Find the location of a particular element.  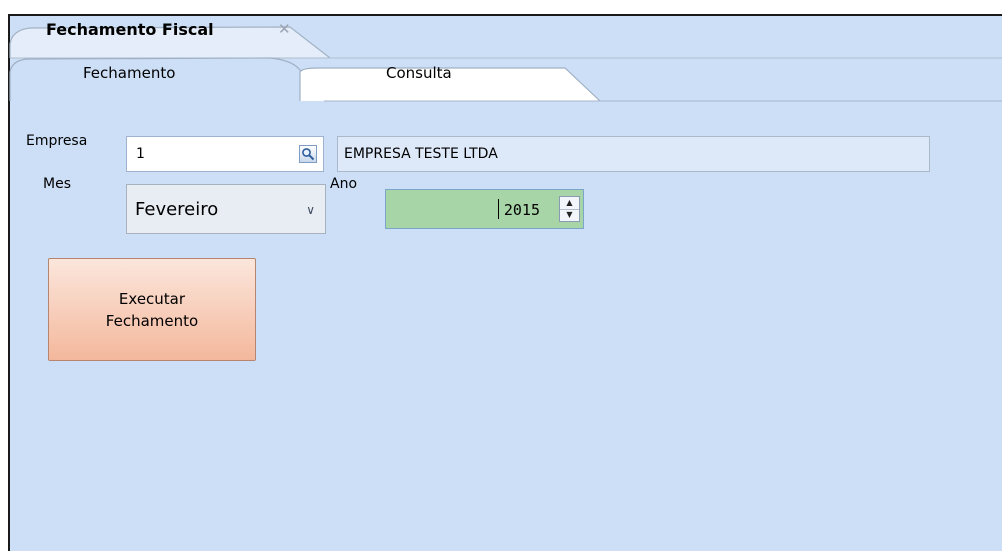

mes-select: Fevereiro ∨ is located at coordinates (226, 209).